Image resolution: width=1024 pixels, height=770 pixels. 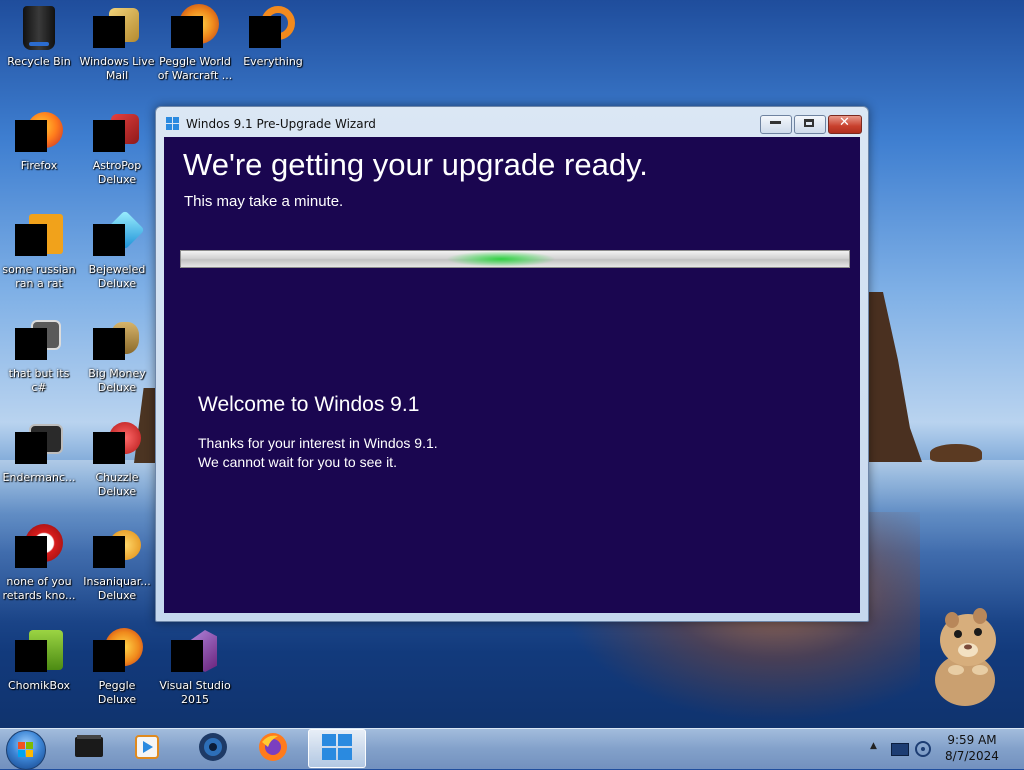 I want to click on window-title: Windos 9.1 Pre-Upgrade Wizard, so click(x=281, y=124).